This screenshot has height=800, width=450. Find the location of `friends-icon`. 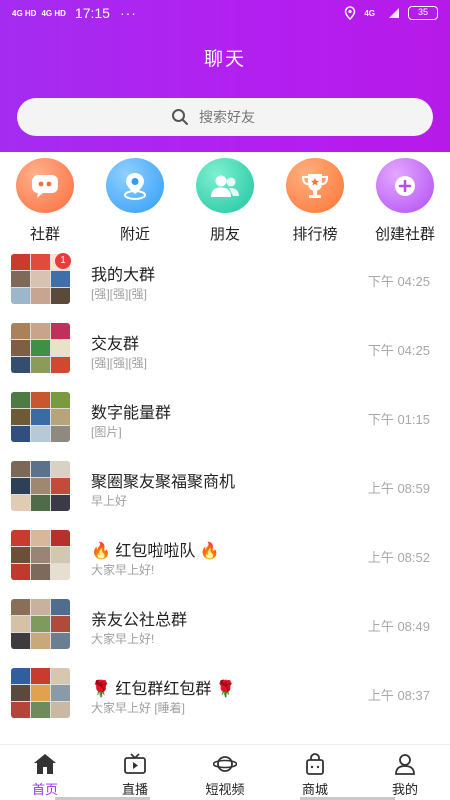

friends-icon is located at coordinates (225, 185).